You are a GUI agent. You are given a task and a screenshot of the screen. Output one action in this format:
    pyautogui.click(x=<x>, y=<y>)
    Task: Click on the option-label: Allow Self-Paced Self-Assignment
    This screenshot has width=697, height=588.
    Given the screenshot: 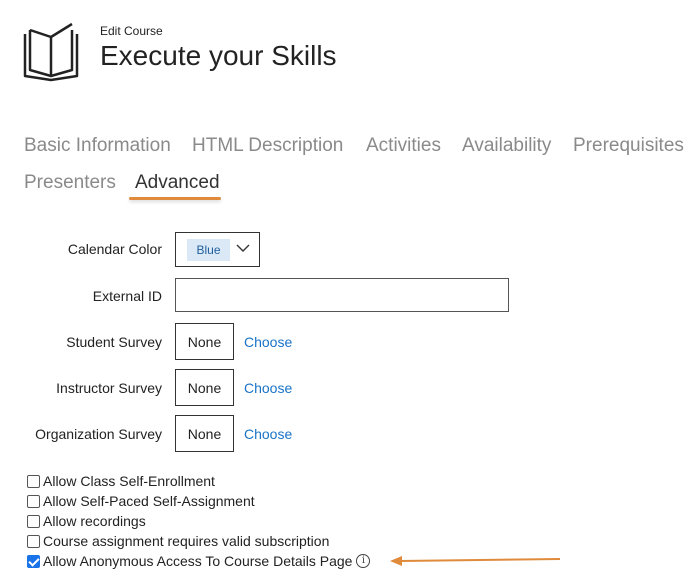 What is the action you would take?
    pyautogui.click(x=149, y=501)
    